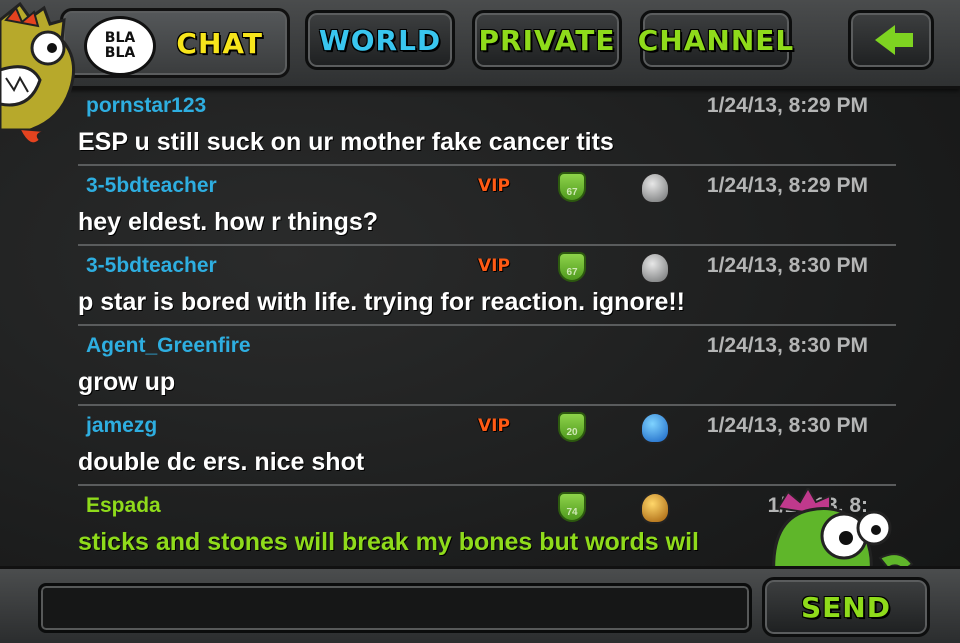 The height and width of the screenshot is (643, 960). I want to click on bottom-bar: SEND, so click(480, 604).